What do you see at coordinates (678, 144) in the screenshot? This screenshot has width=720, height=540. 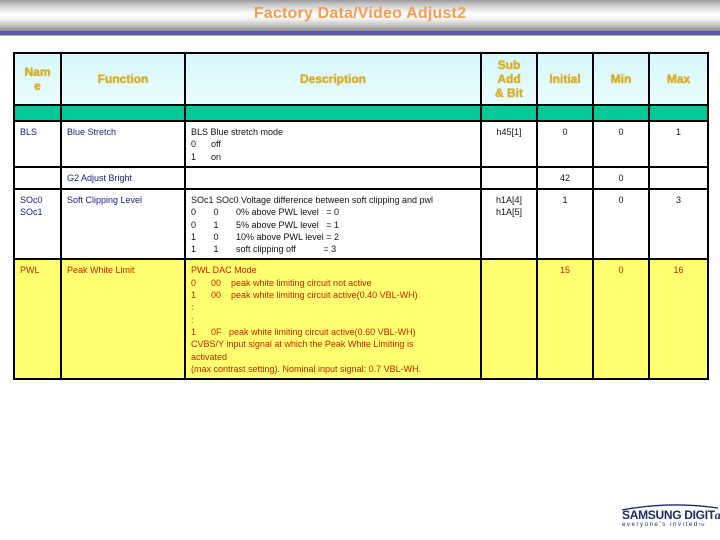 I see `cell-max: 1` at bounding box center [678, 144].